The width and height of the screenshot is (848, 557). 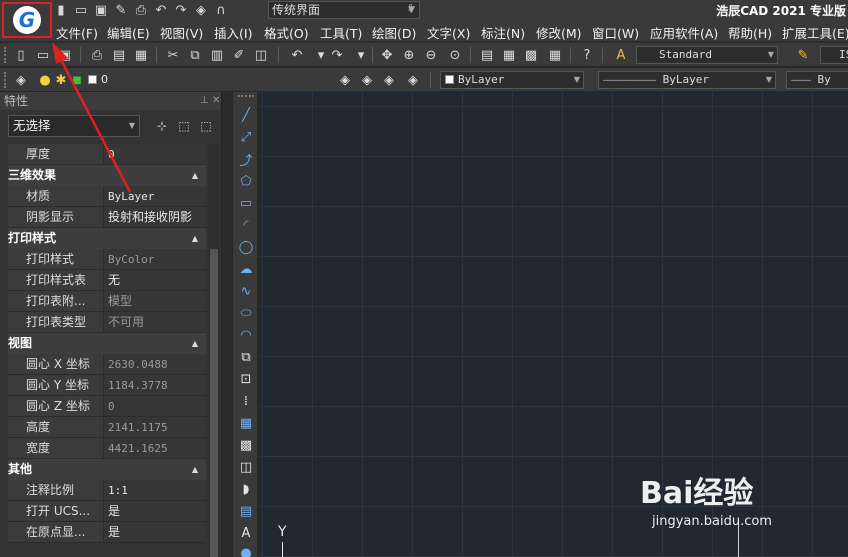 What do you see at coordinates (107, 343) in the screenshot?
I see `category-header: 视图 ▲` at bounding box center [107, 343].